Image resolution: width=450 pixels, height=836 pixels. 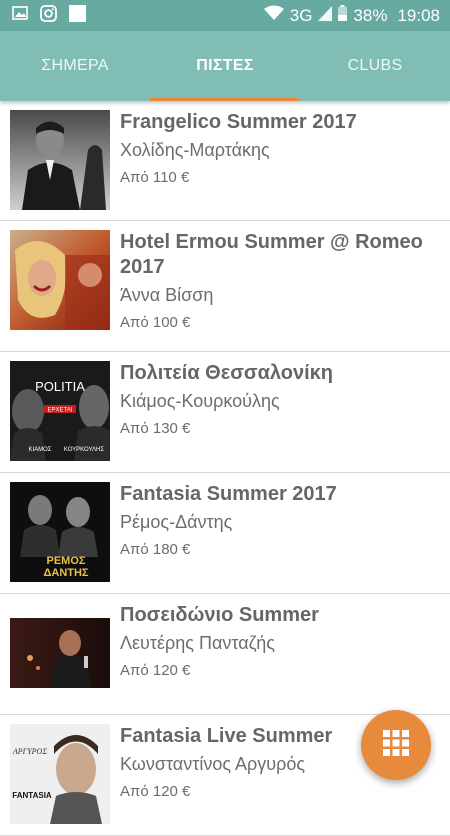 I want to click on event-price: Από 110 €, so click(x=155, y=177).